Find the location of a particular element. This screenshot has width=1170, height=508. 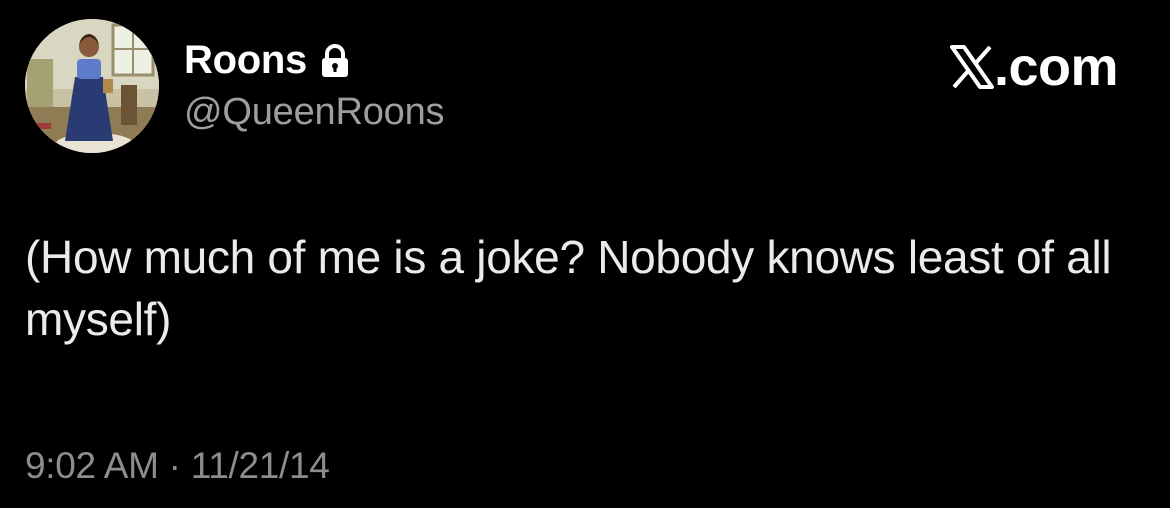

user-handle: @QueenRoons is located at coordinates (314, 112).